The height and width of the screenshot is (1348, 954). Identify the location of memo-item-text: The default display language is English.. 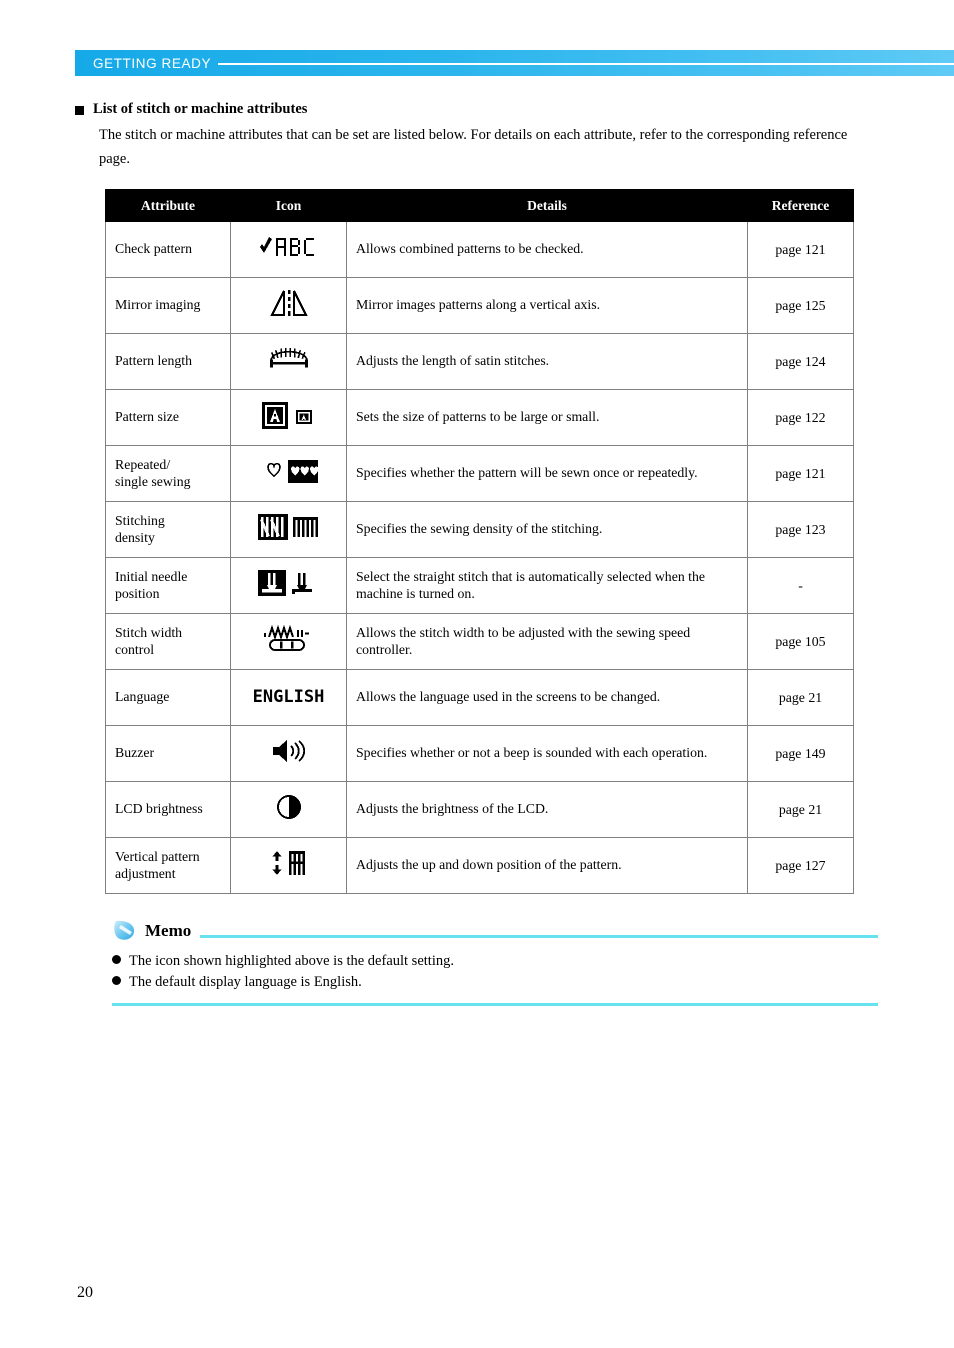
(245, 981).